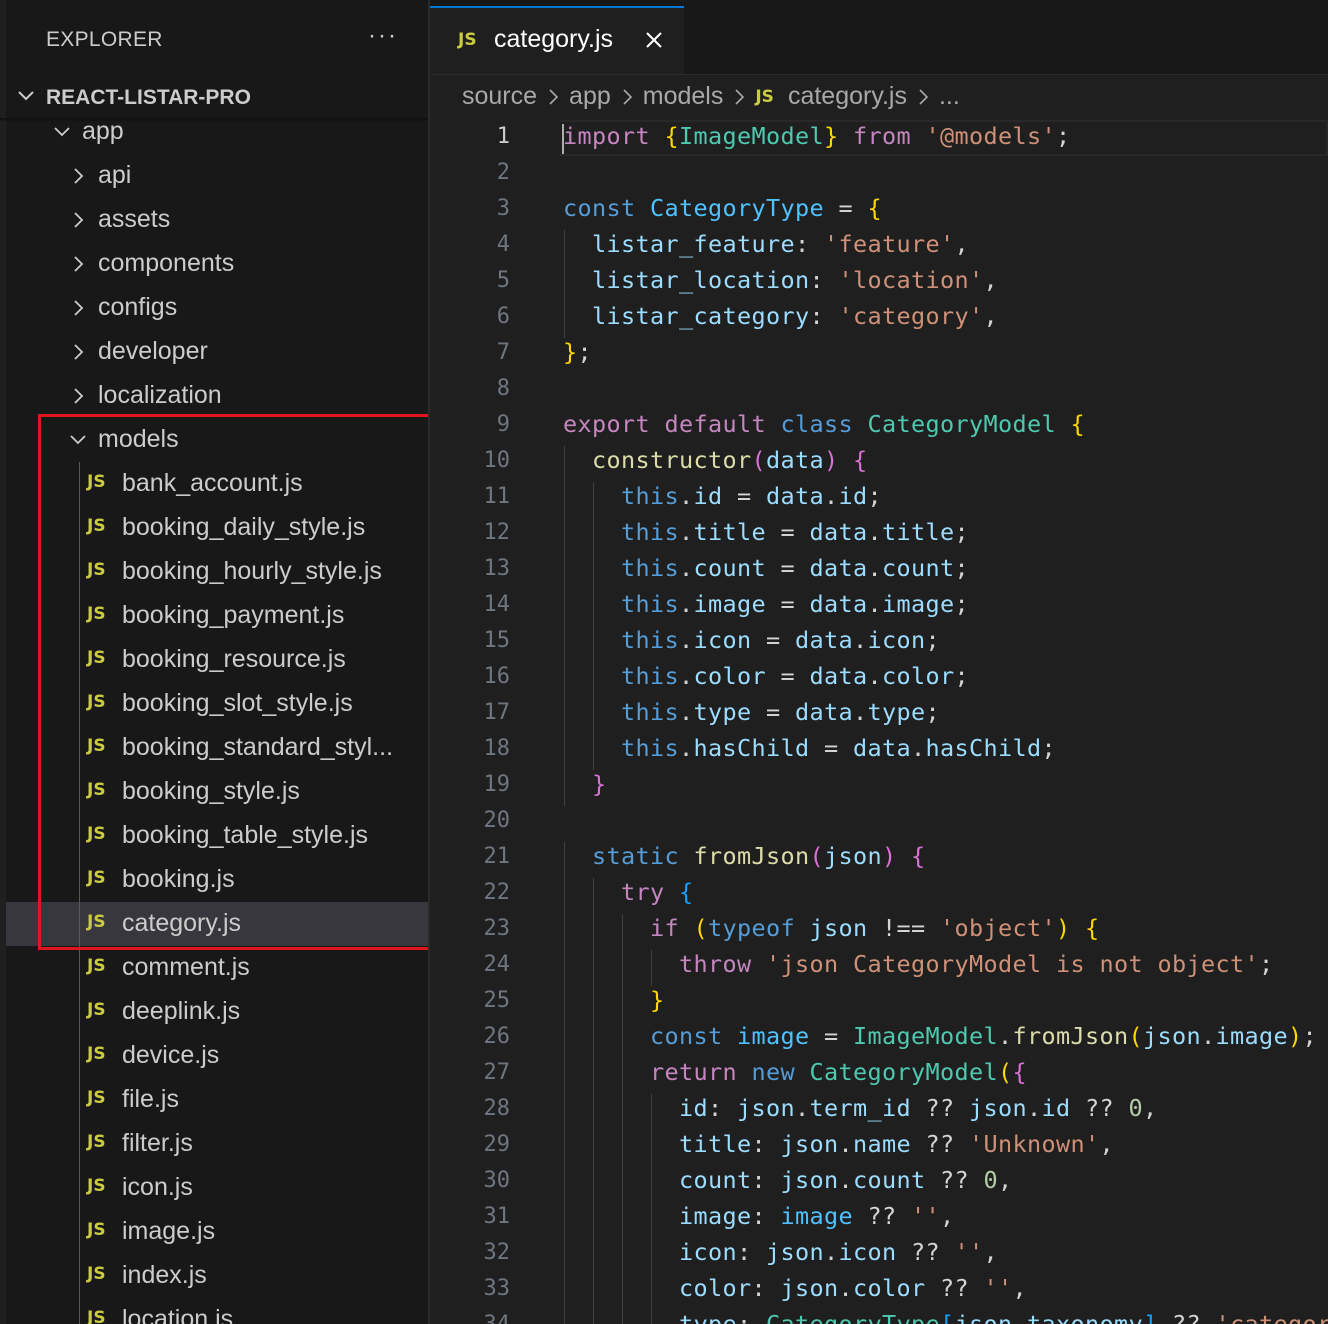  What do you see at coordinates (217, 880) in the screenshot?
I see `file-item: JS booking.js` at bounding box center [217, 880].